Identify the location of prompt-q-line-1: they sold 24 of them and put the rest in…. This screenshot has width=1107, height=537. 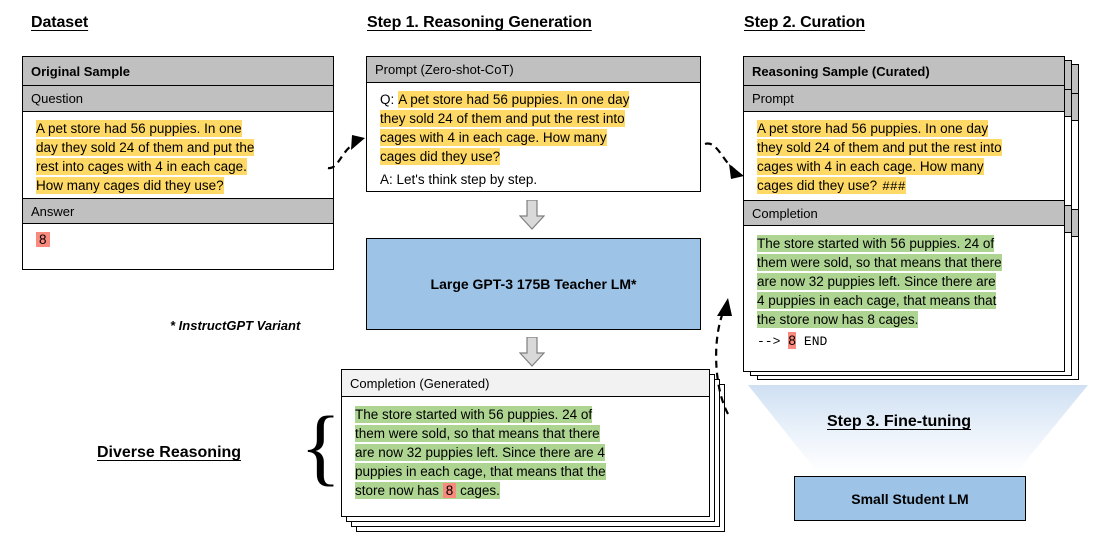
(502, 118).